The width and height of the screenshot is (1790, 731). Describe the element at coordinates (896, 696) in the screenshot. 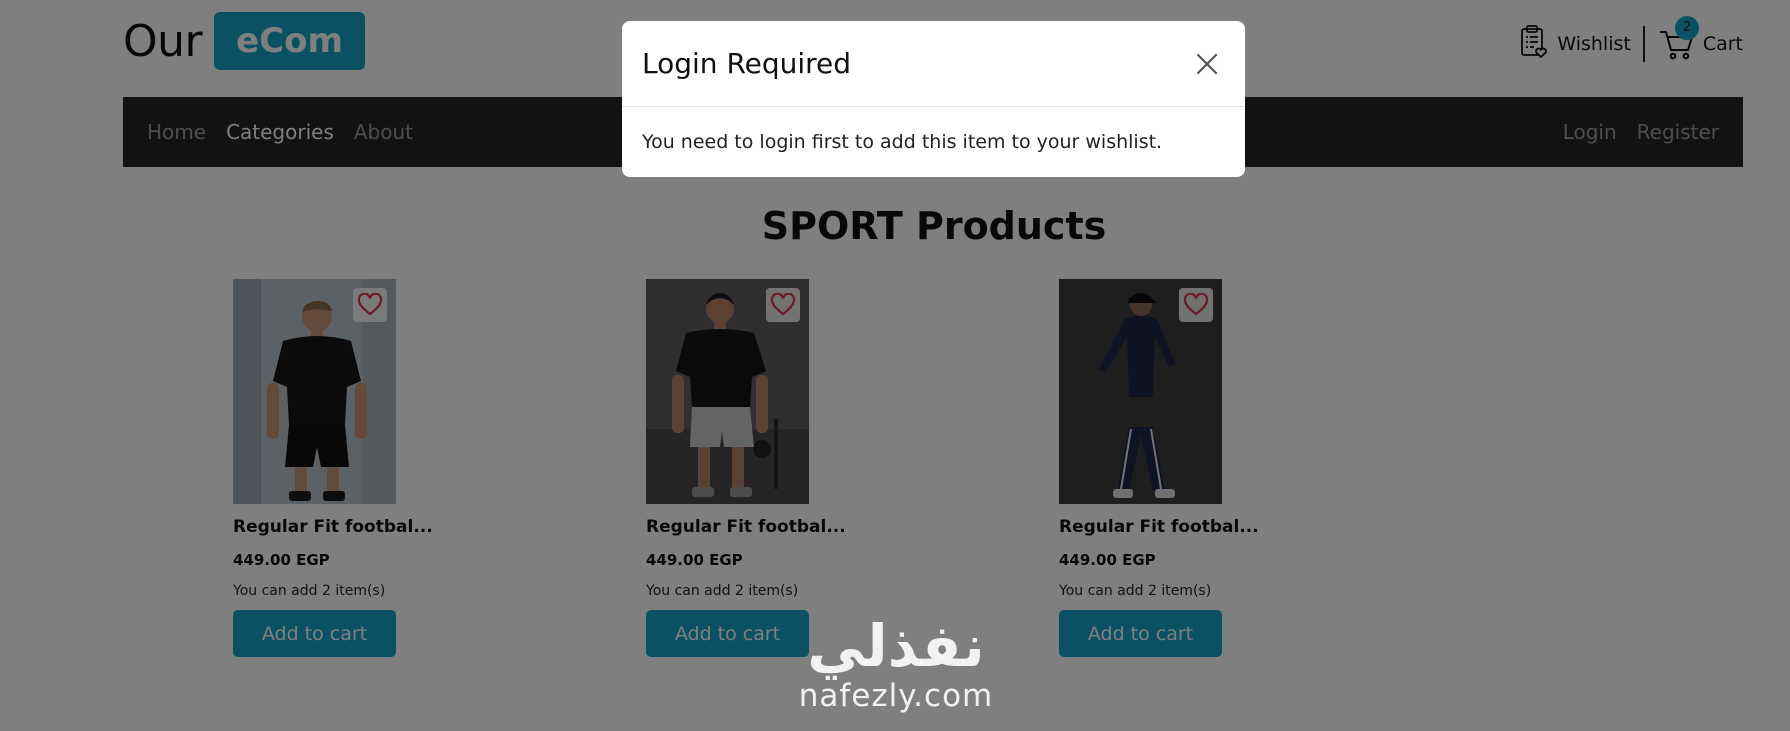

I see `watermark-latin: nafezly.com` at that location.